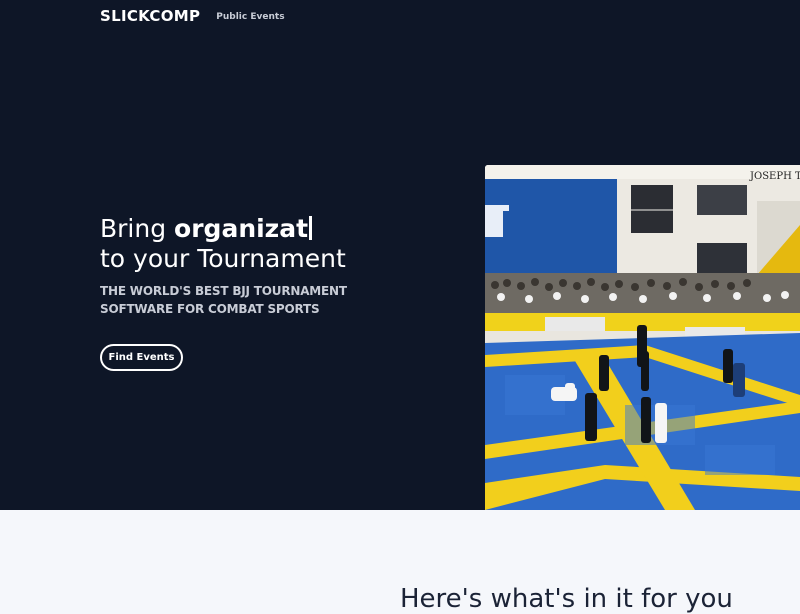 The width and height of the screenshot is (800, 614). I want to click on top-nav: SLICKCOMP Public Events, so click(192, 16).